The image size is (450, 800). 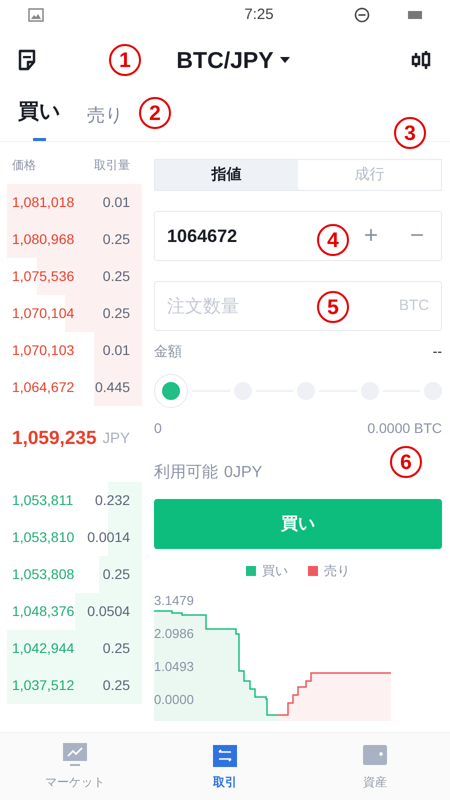 What do you see at coordinates (333, 307) in the screenshot?
I see `annotation-marker: 5` at bounding box center [333, 307].